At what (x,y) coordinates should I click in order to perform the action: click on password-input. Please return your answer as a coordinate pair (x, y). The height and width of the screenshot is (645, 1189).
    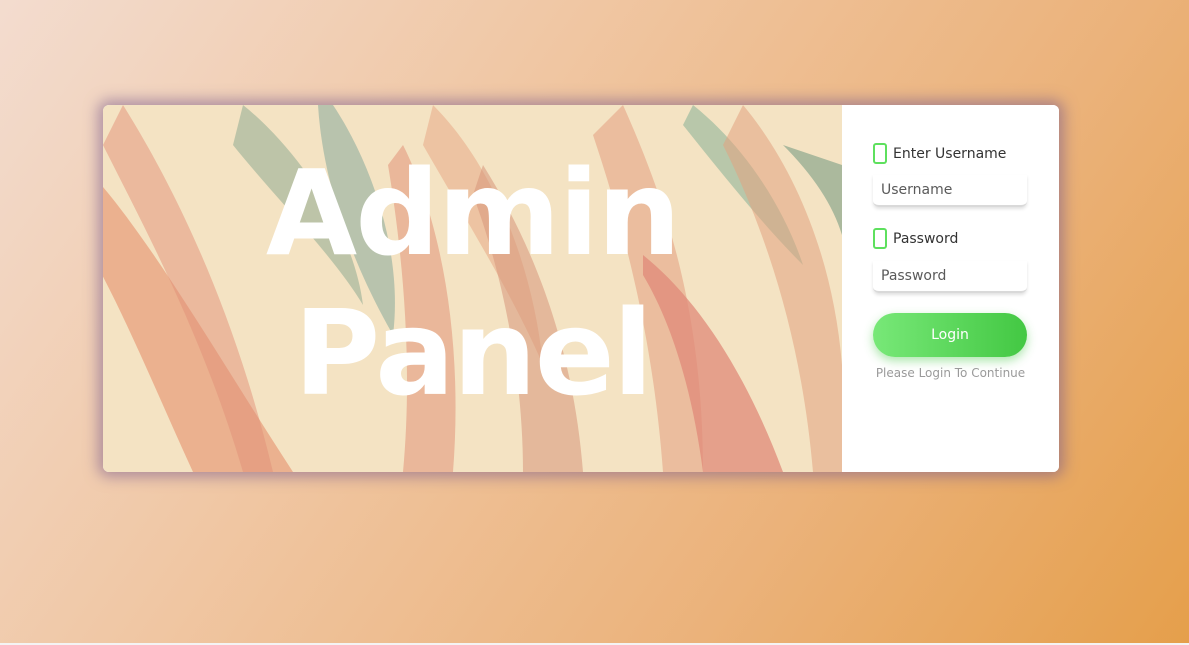
    Looking at the image, I should click on (950, 277).